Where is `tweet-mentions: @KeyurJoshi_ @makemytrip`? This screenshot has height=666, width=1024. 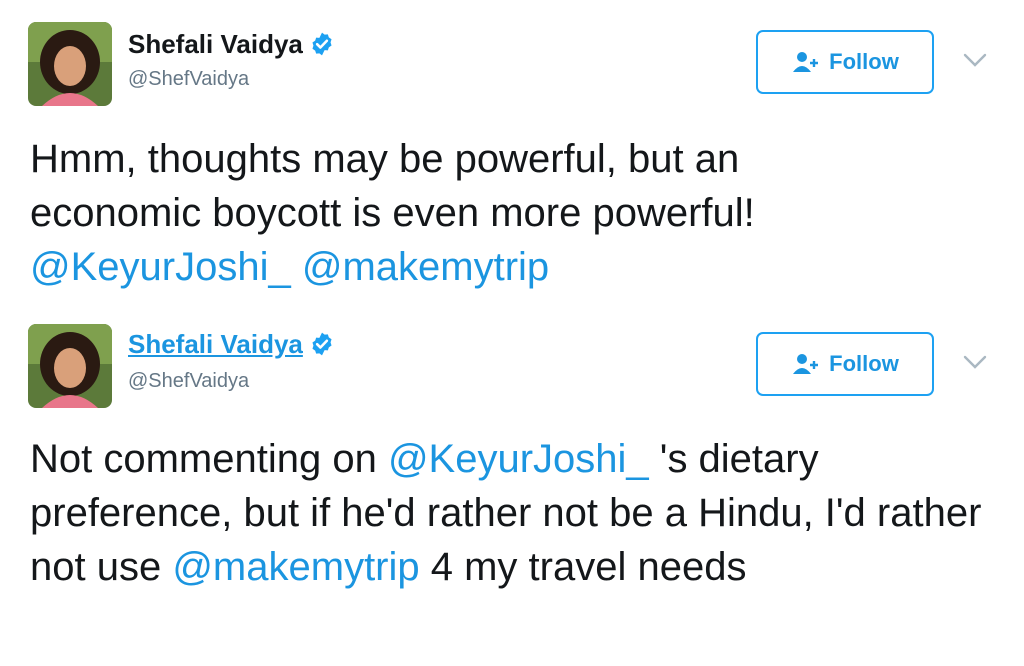 tweet-mentions: @KeyurJoshi_ @makemytrip is located at coordinates (515, 267).